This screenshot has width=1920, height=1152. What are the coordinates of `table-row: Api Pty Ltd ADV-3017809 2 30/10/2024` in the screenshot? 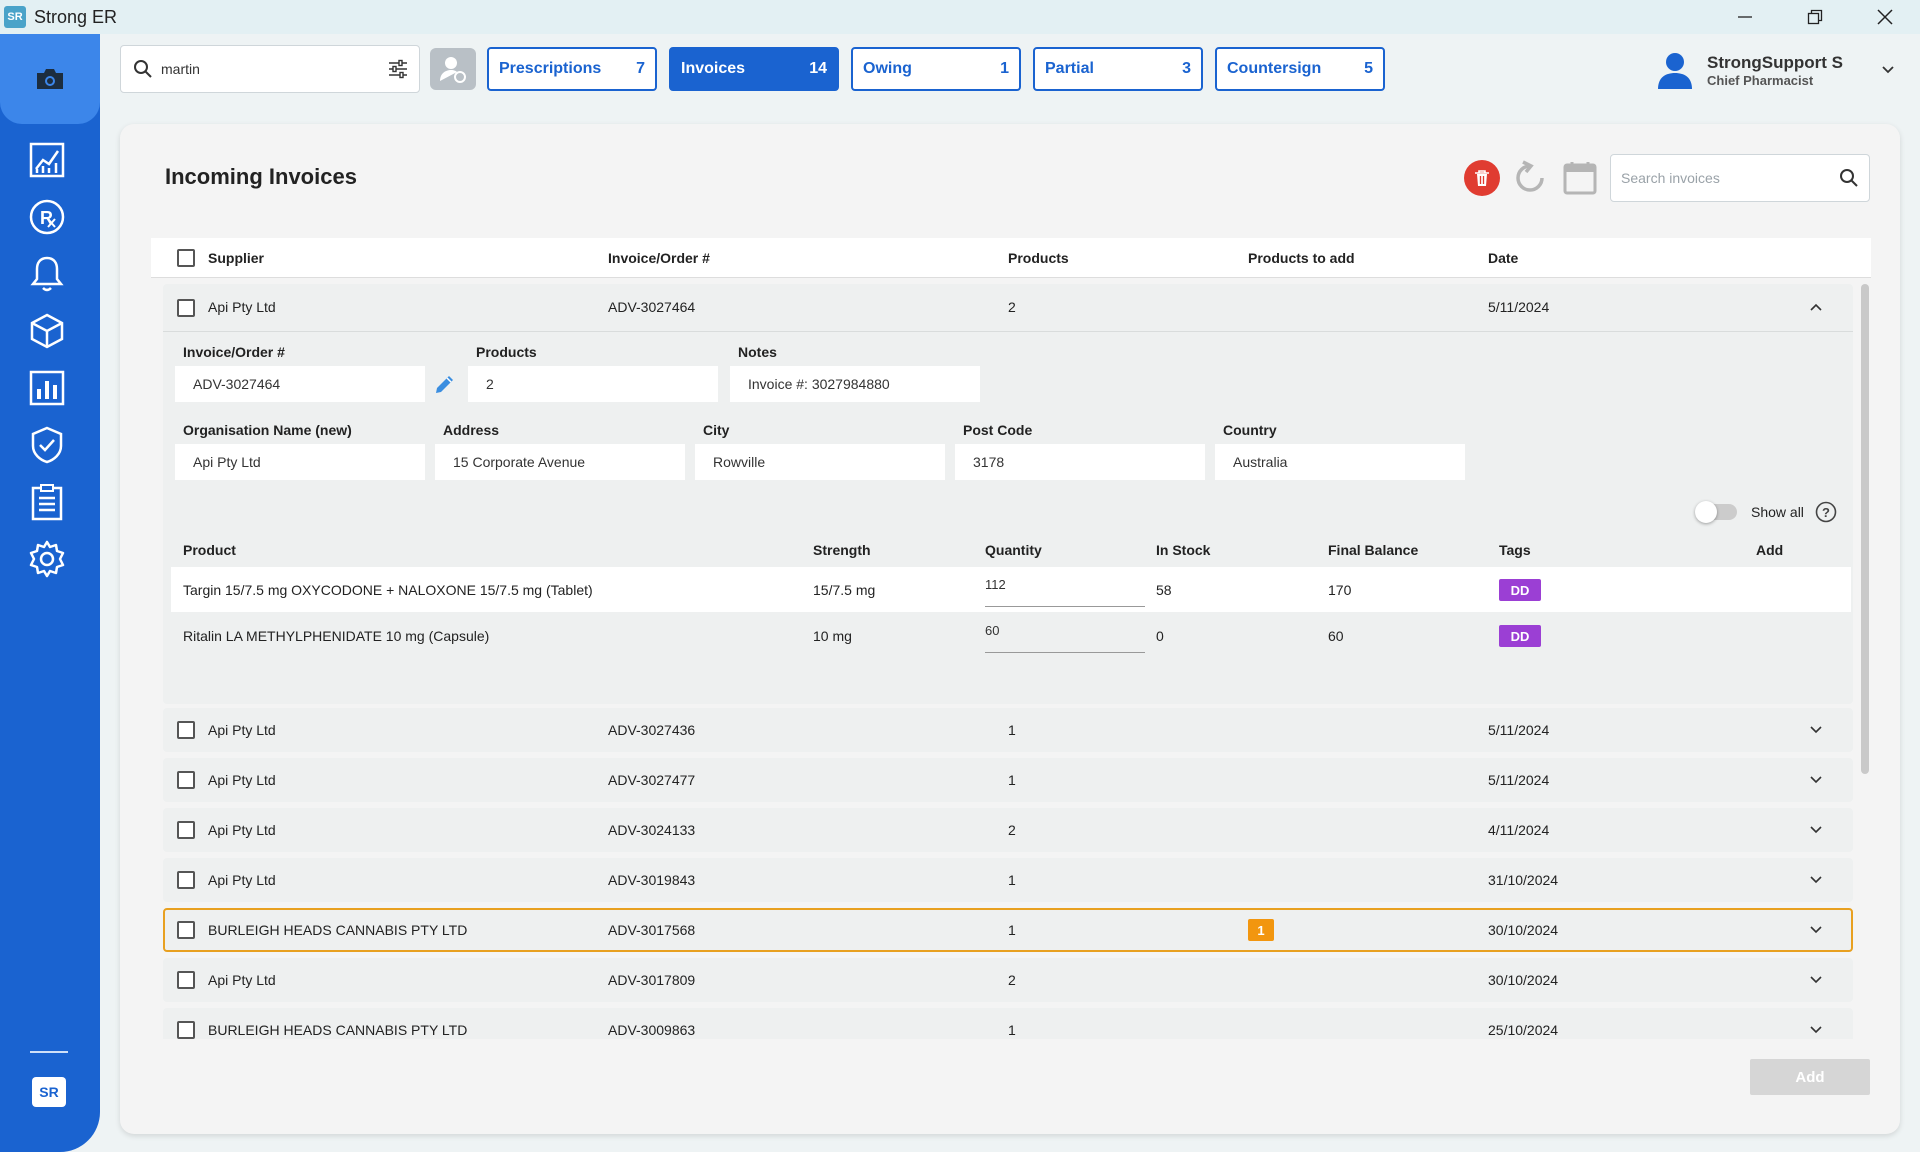 It's located at (1008, 980).